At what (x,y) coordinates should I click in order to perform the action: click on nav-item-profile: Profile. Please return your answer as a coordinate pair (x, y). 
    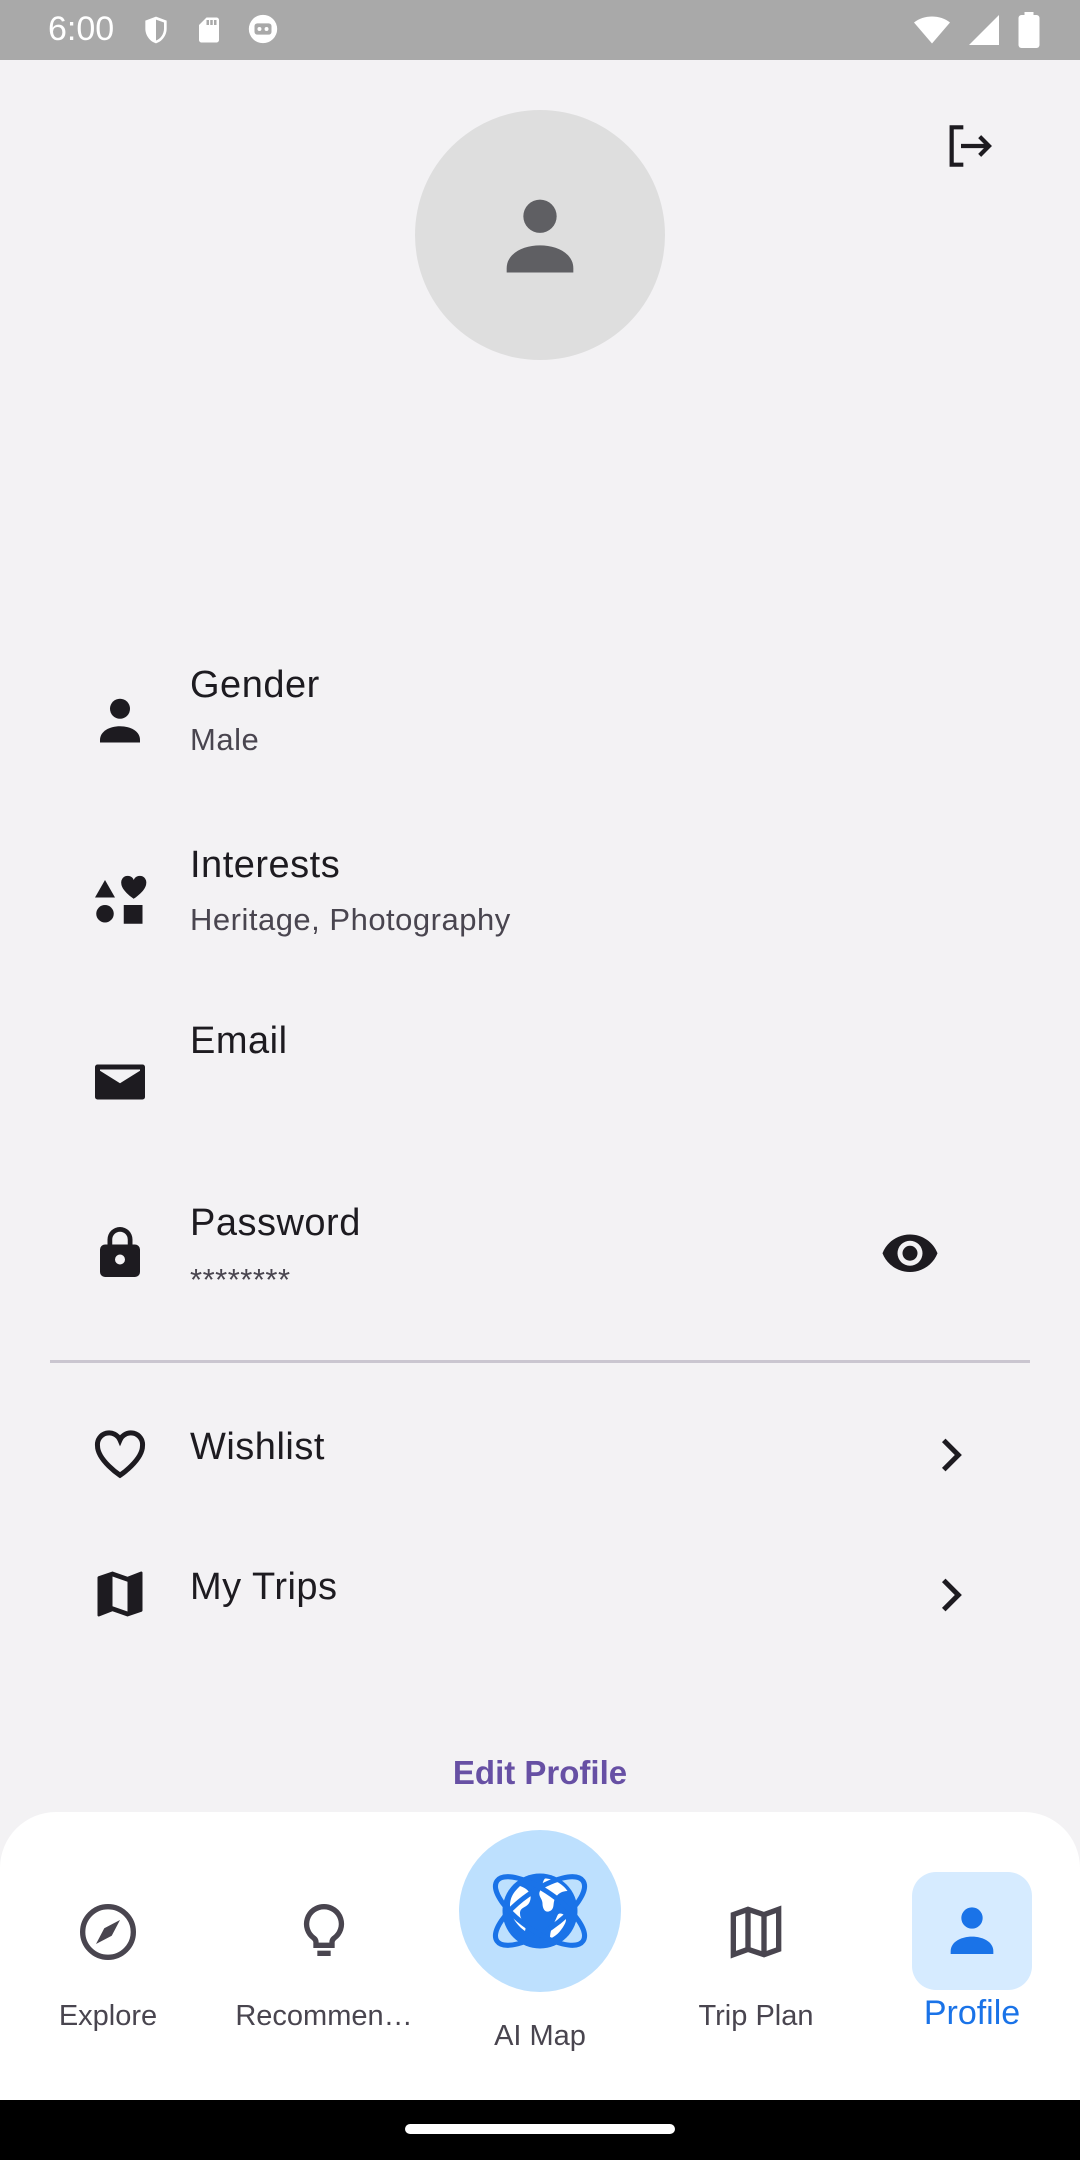
    Looking at the image, I should click on (972, 1956).